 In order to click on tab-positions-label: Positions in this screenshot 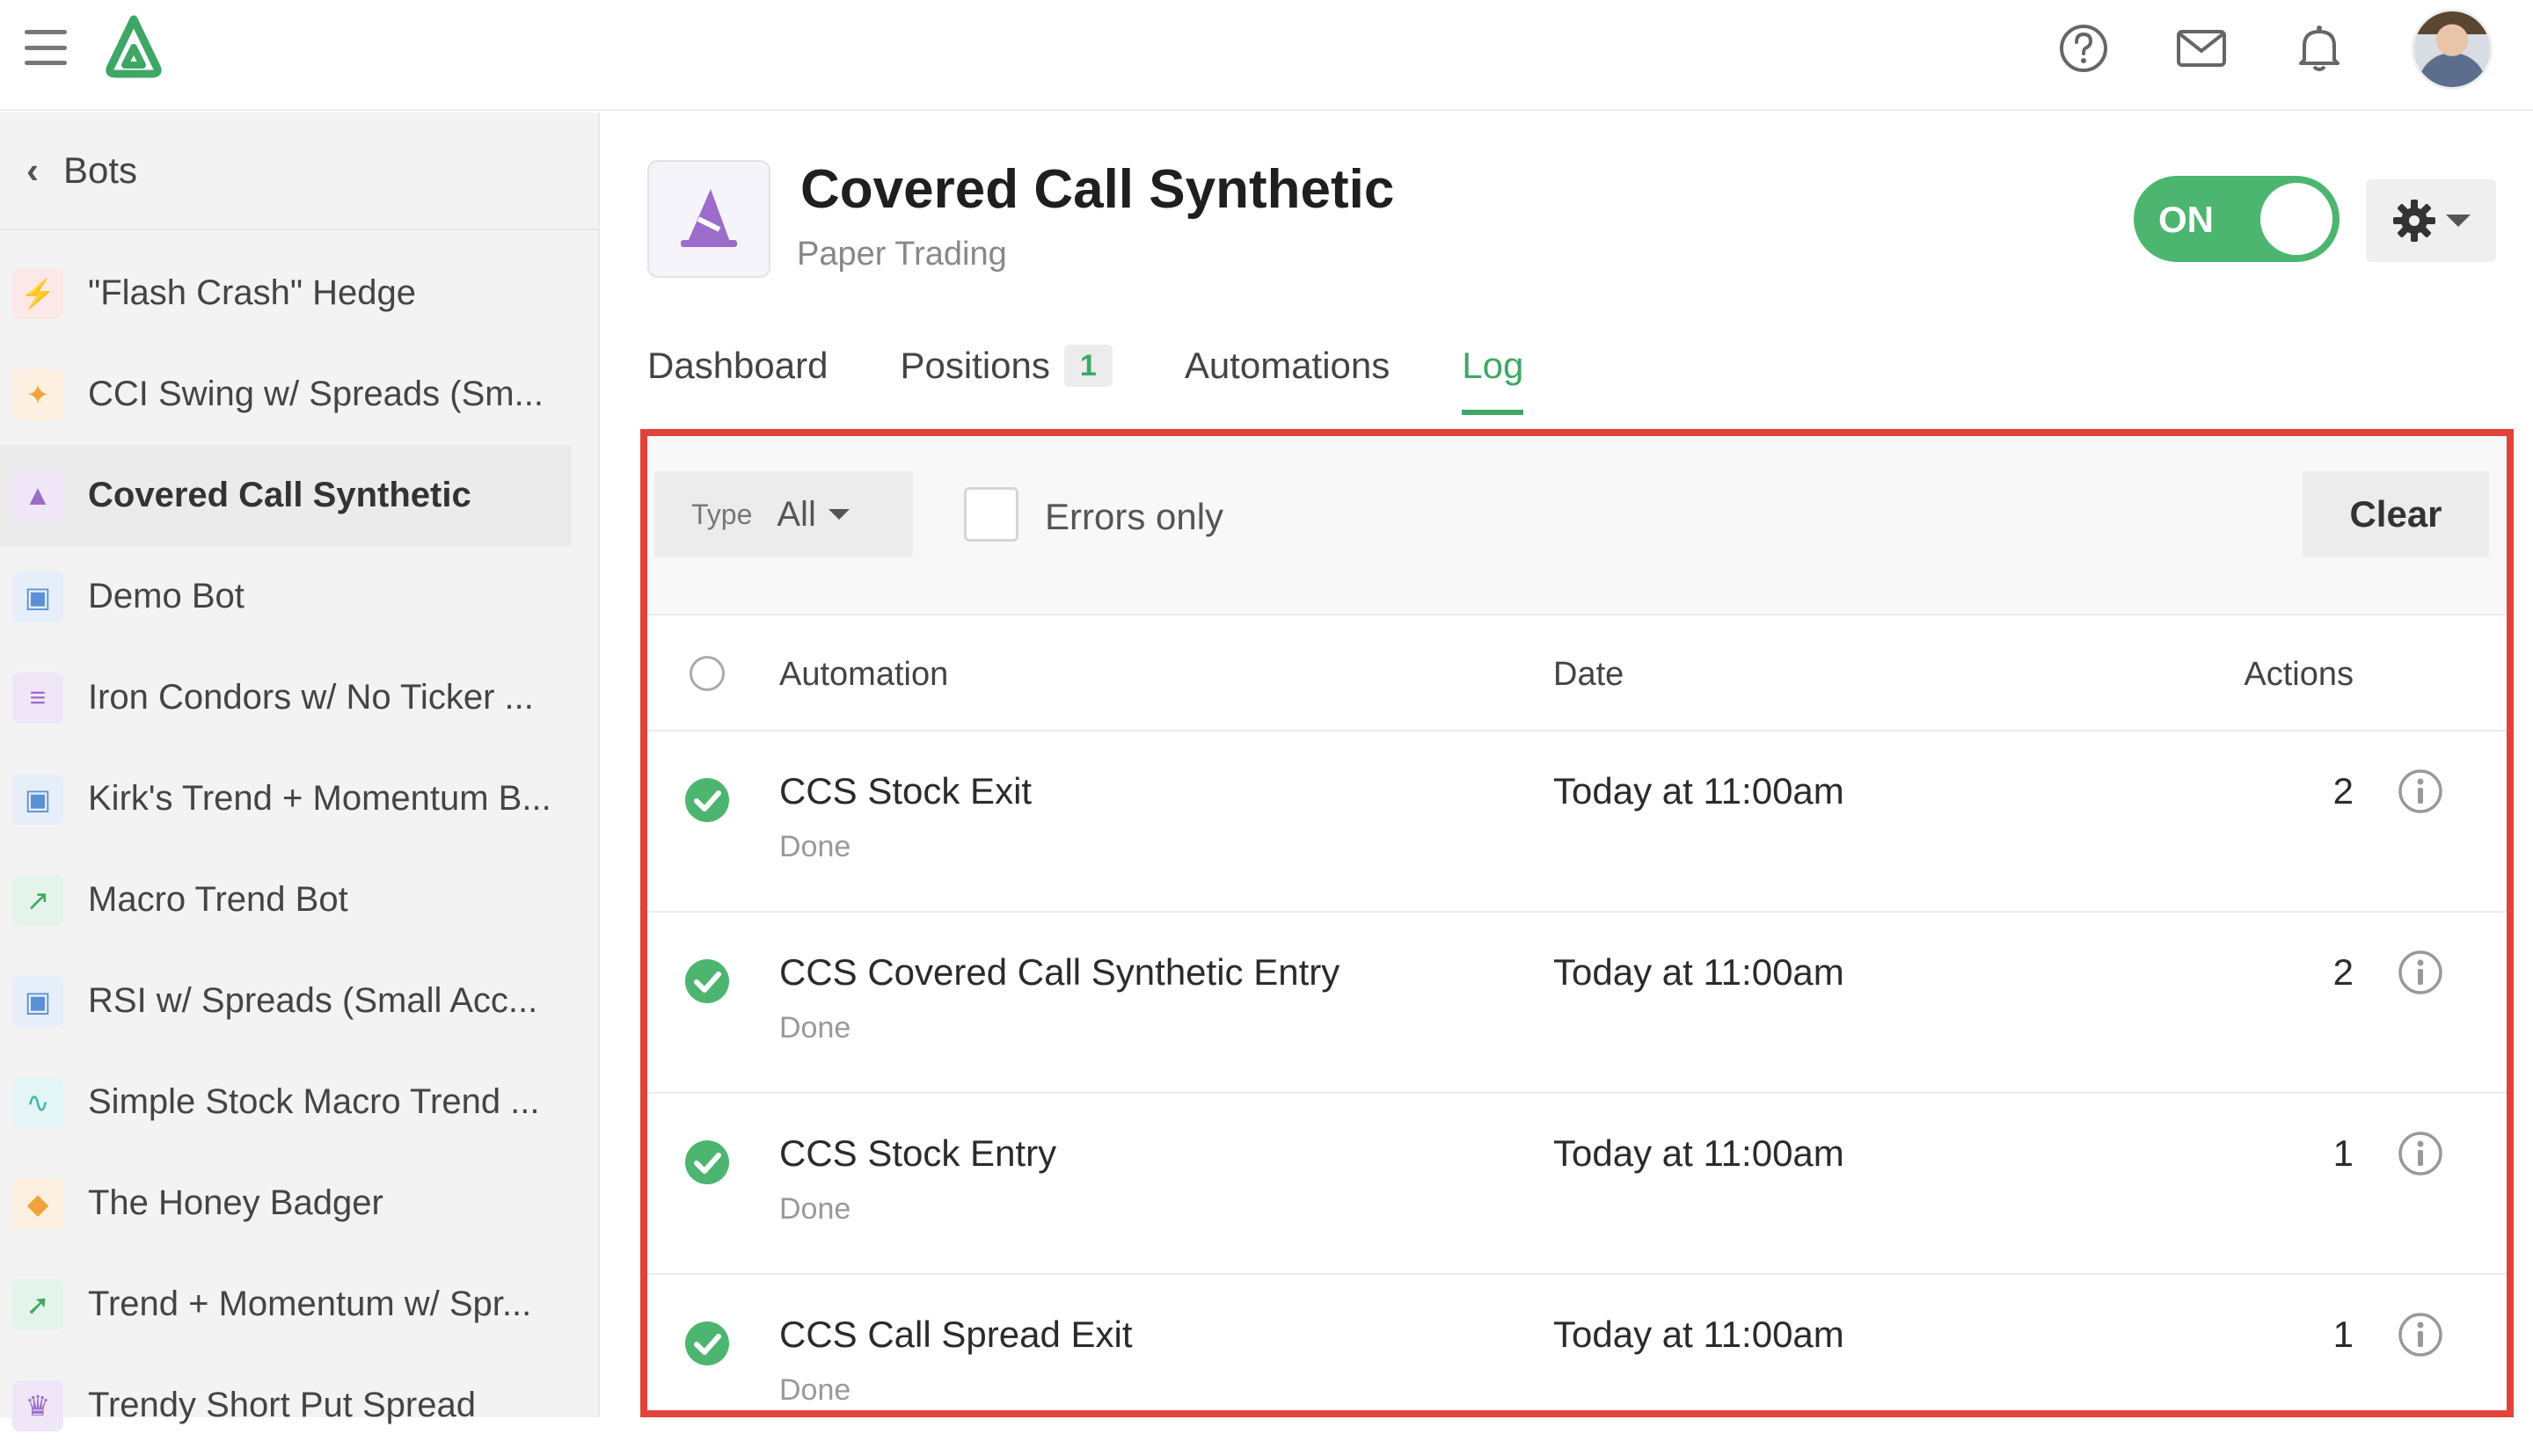, I will do `click(975, 365)`.